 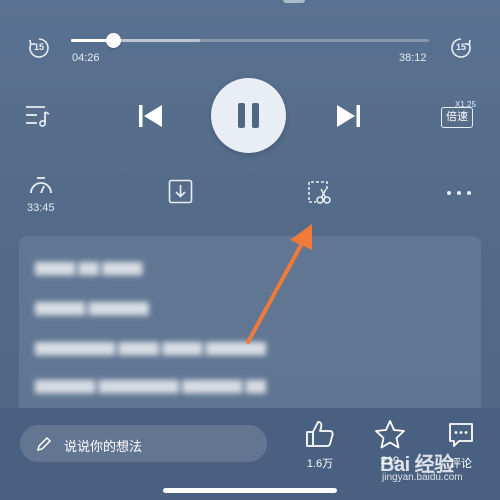 I want to click on watermark-sub: jingyan.baidu.com, so click(x=422, y=477).